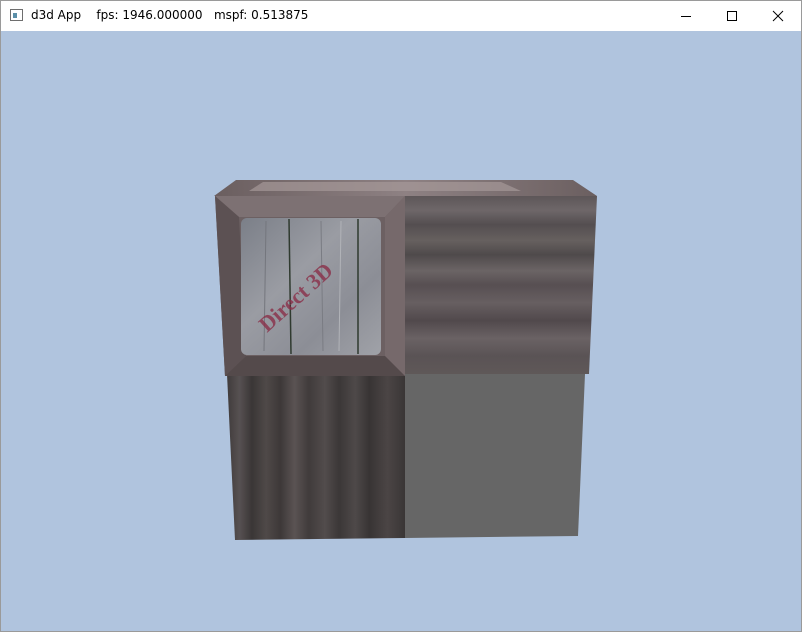  What do you see at coordinates (395, 286) in the screenshot?
I see `frame-bevel-right` at bounding box center [395, 286].